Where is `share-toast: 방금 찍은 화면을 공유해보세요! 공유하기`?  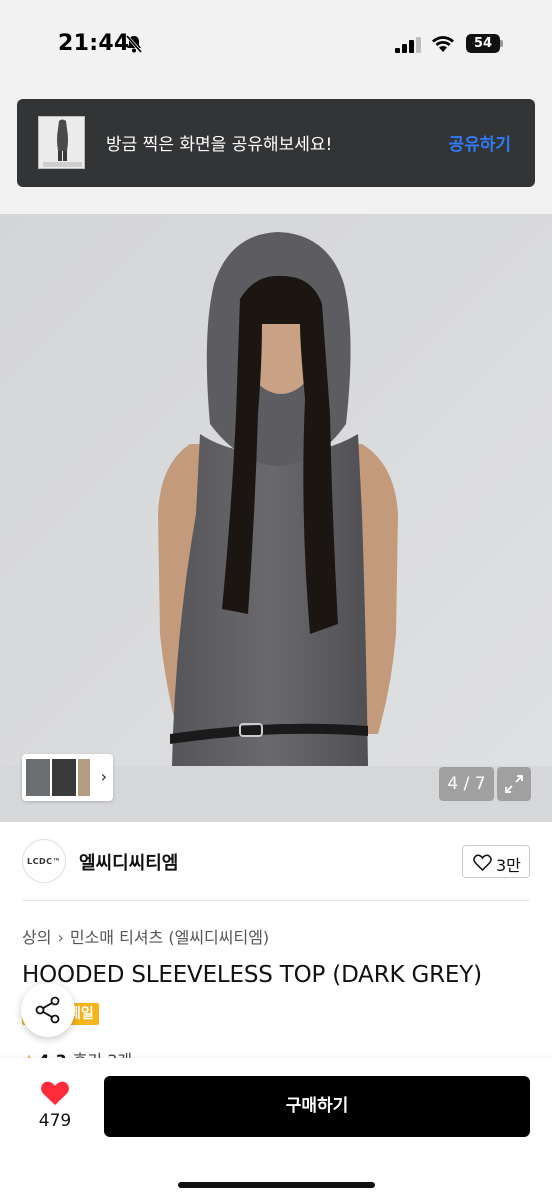
share-toast: 방금 찍은 화면을 공유해보세요! 공유하기 is located at coordinates (276, 143).